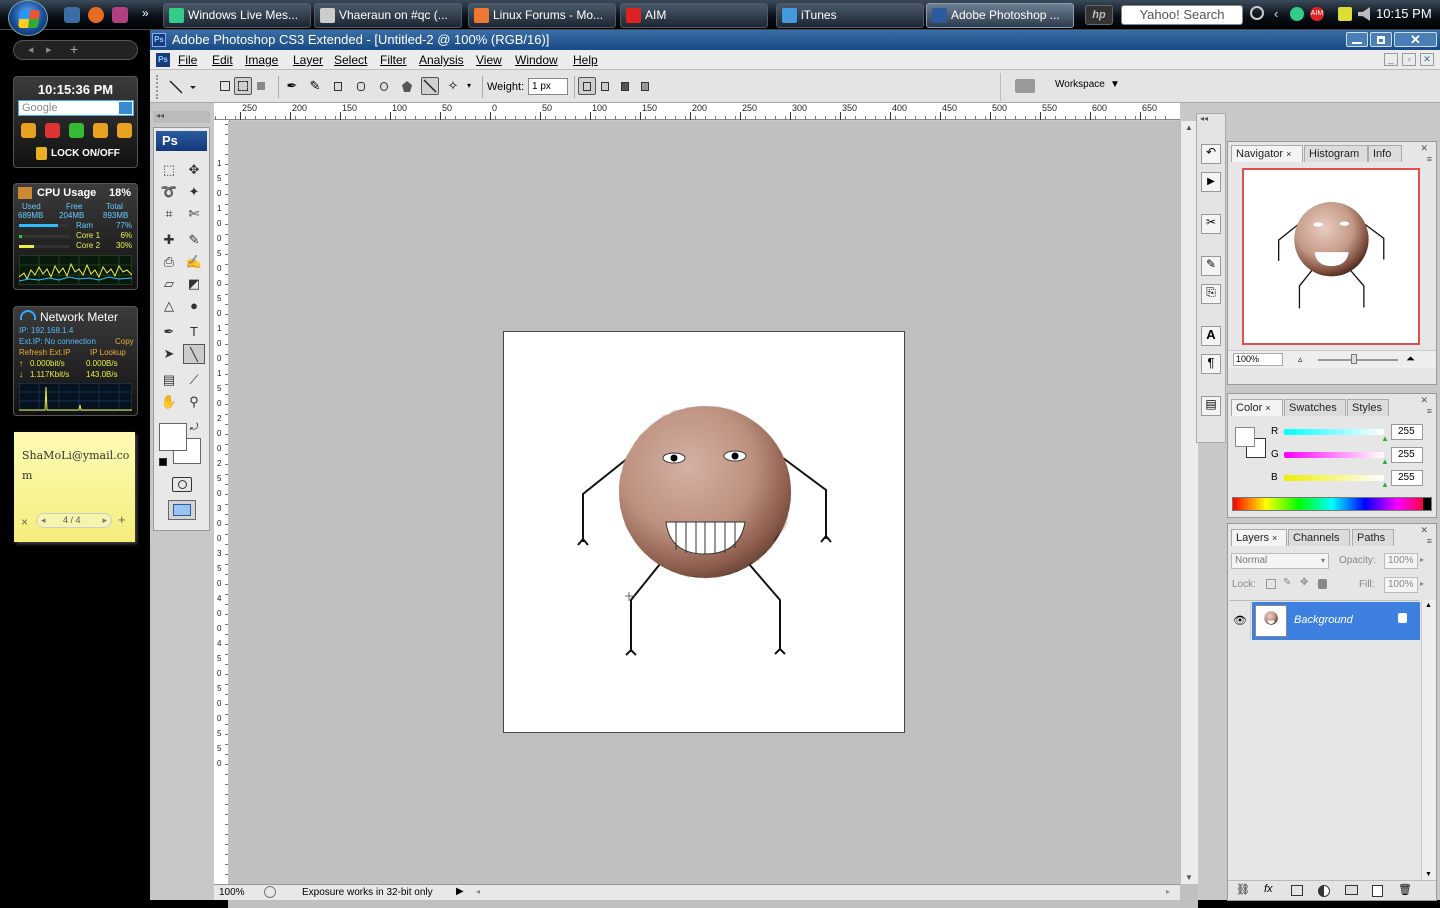  I want to click on menu-filter: Filter, so click(393, 60).